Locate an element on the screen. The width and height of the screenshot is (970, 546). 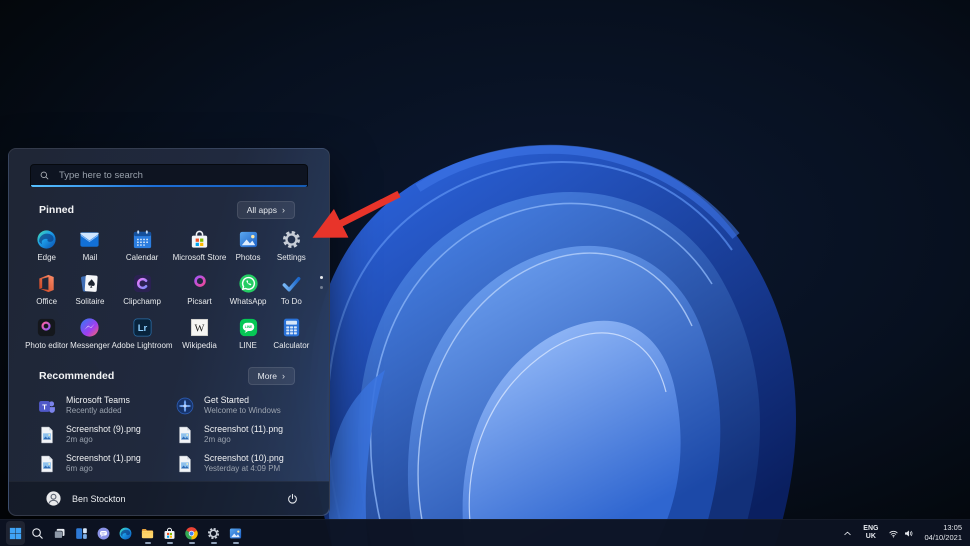
all-apps-button: All apps › is located at coordinates (265, 210).